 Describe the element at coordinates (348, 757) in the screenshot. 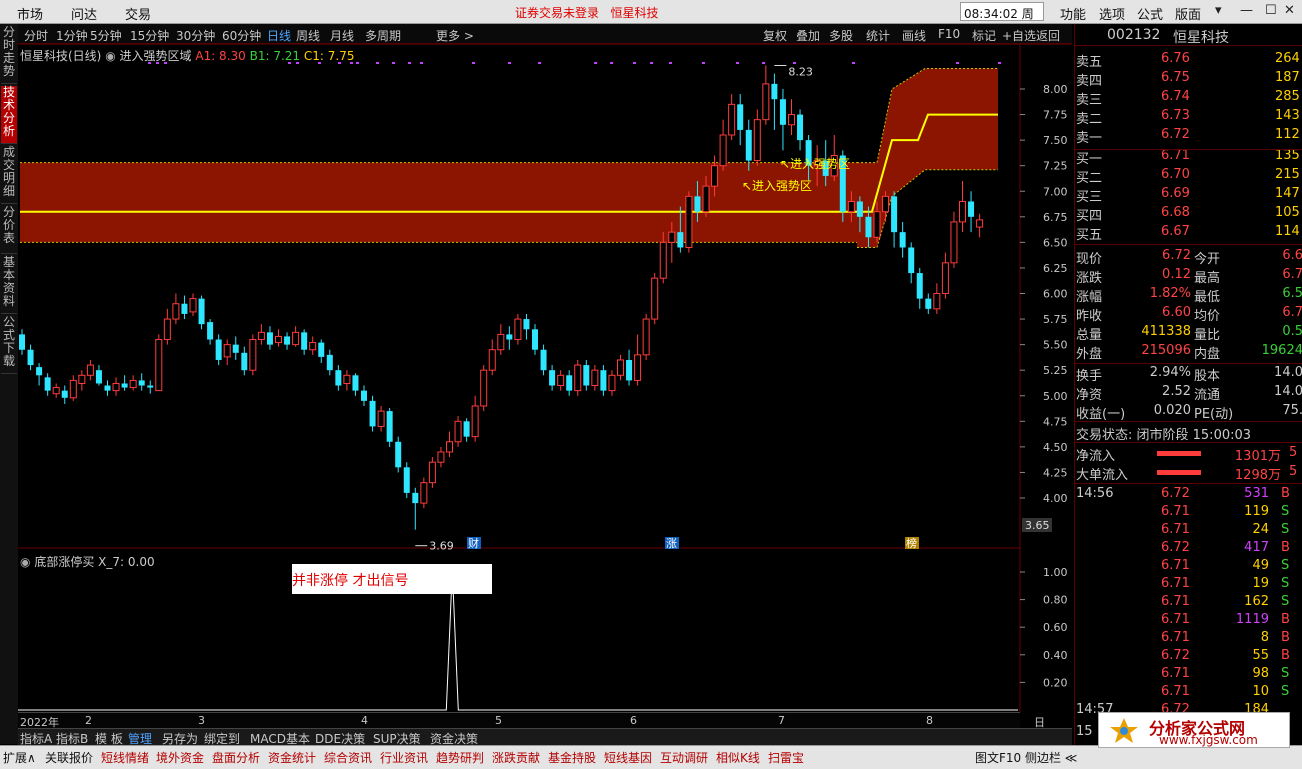

I see `bottom-link-6: 综合资讯` at that location.